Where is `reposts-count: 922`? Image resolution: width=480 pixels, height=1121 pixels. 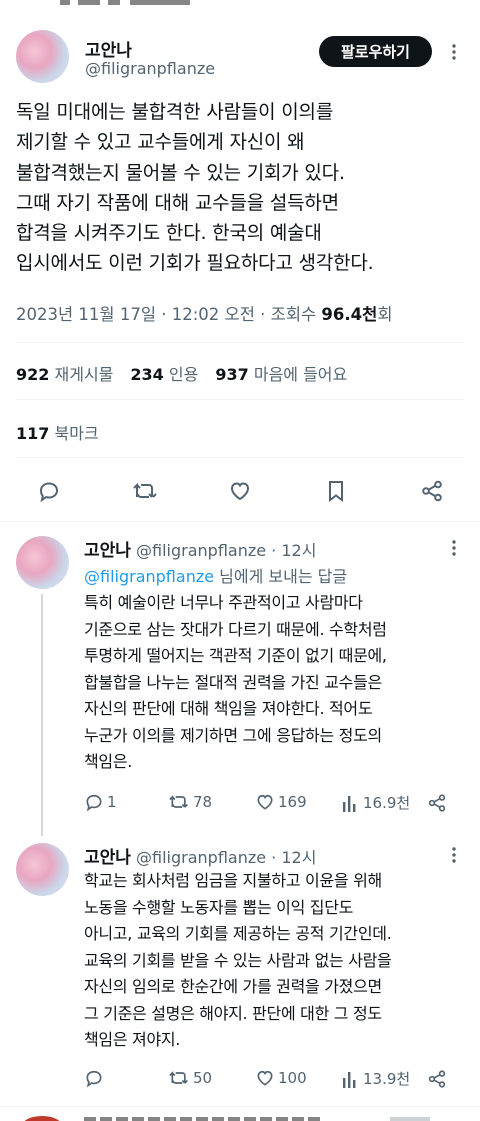 reposts-count: 922 is located at coordinates (33, 374).